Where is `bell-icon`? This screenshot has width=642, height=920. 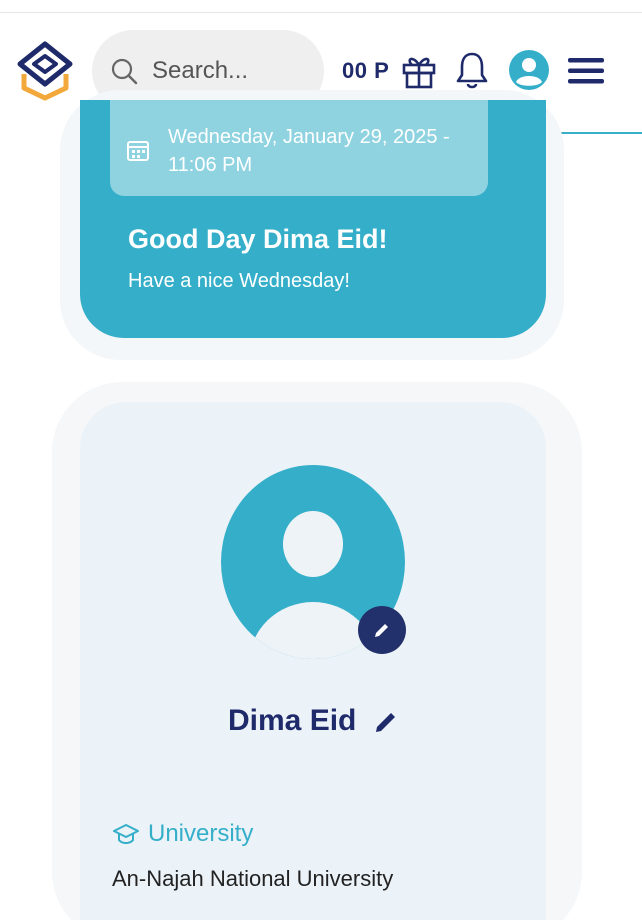
bell-icon is located at coordinates (472, 70).